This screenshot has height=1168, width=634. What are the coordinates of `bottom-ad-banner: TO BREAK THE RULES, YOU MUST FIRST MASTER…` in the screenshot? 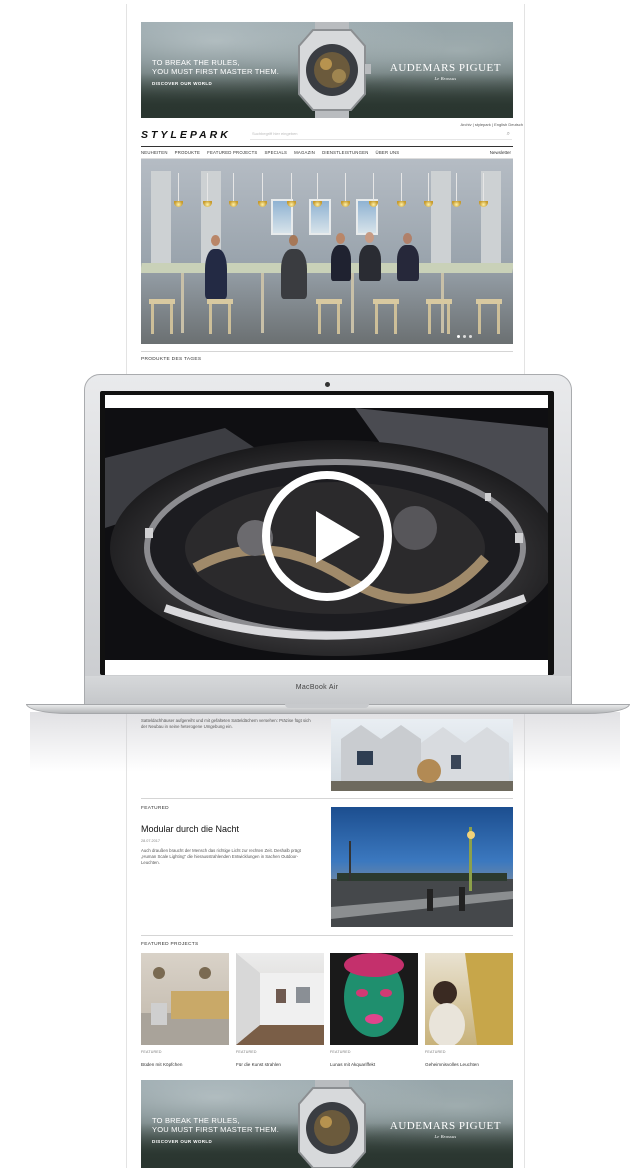 It's located at (327, 1124).